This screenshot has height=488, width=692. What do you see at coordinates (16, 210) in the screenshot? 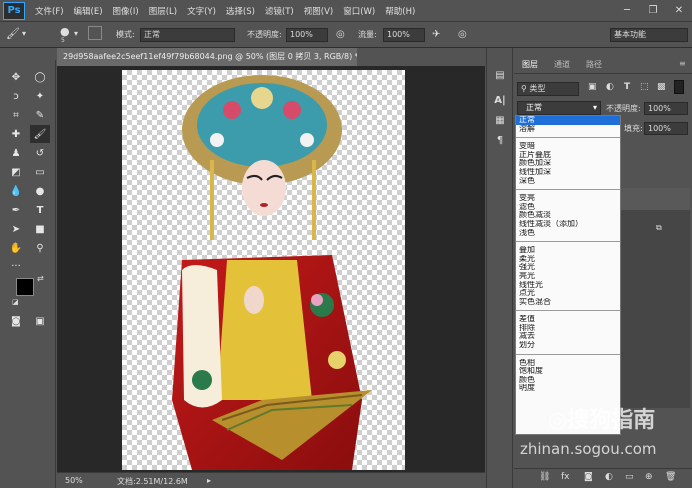
I see `pen-tool-icon: ✒` at bounding box center [16, 210].